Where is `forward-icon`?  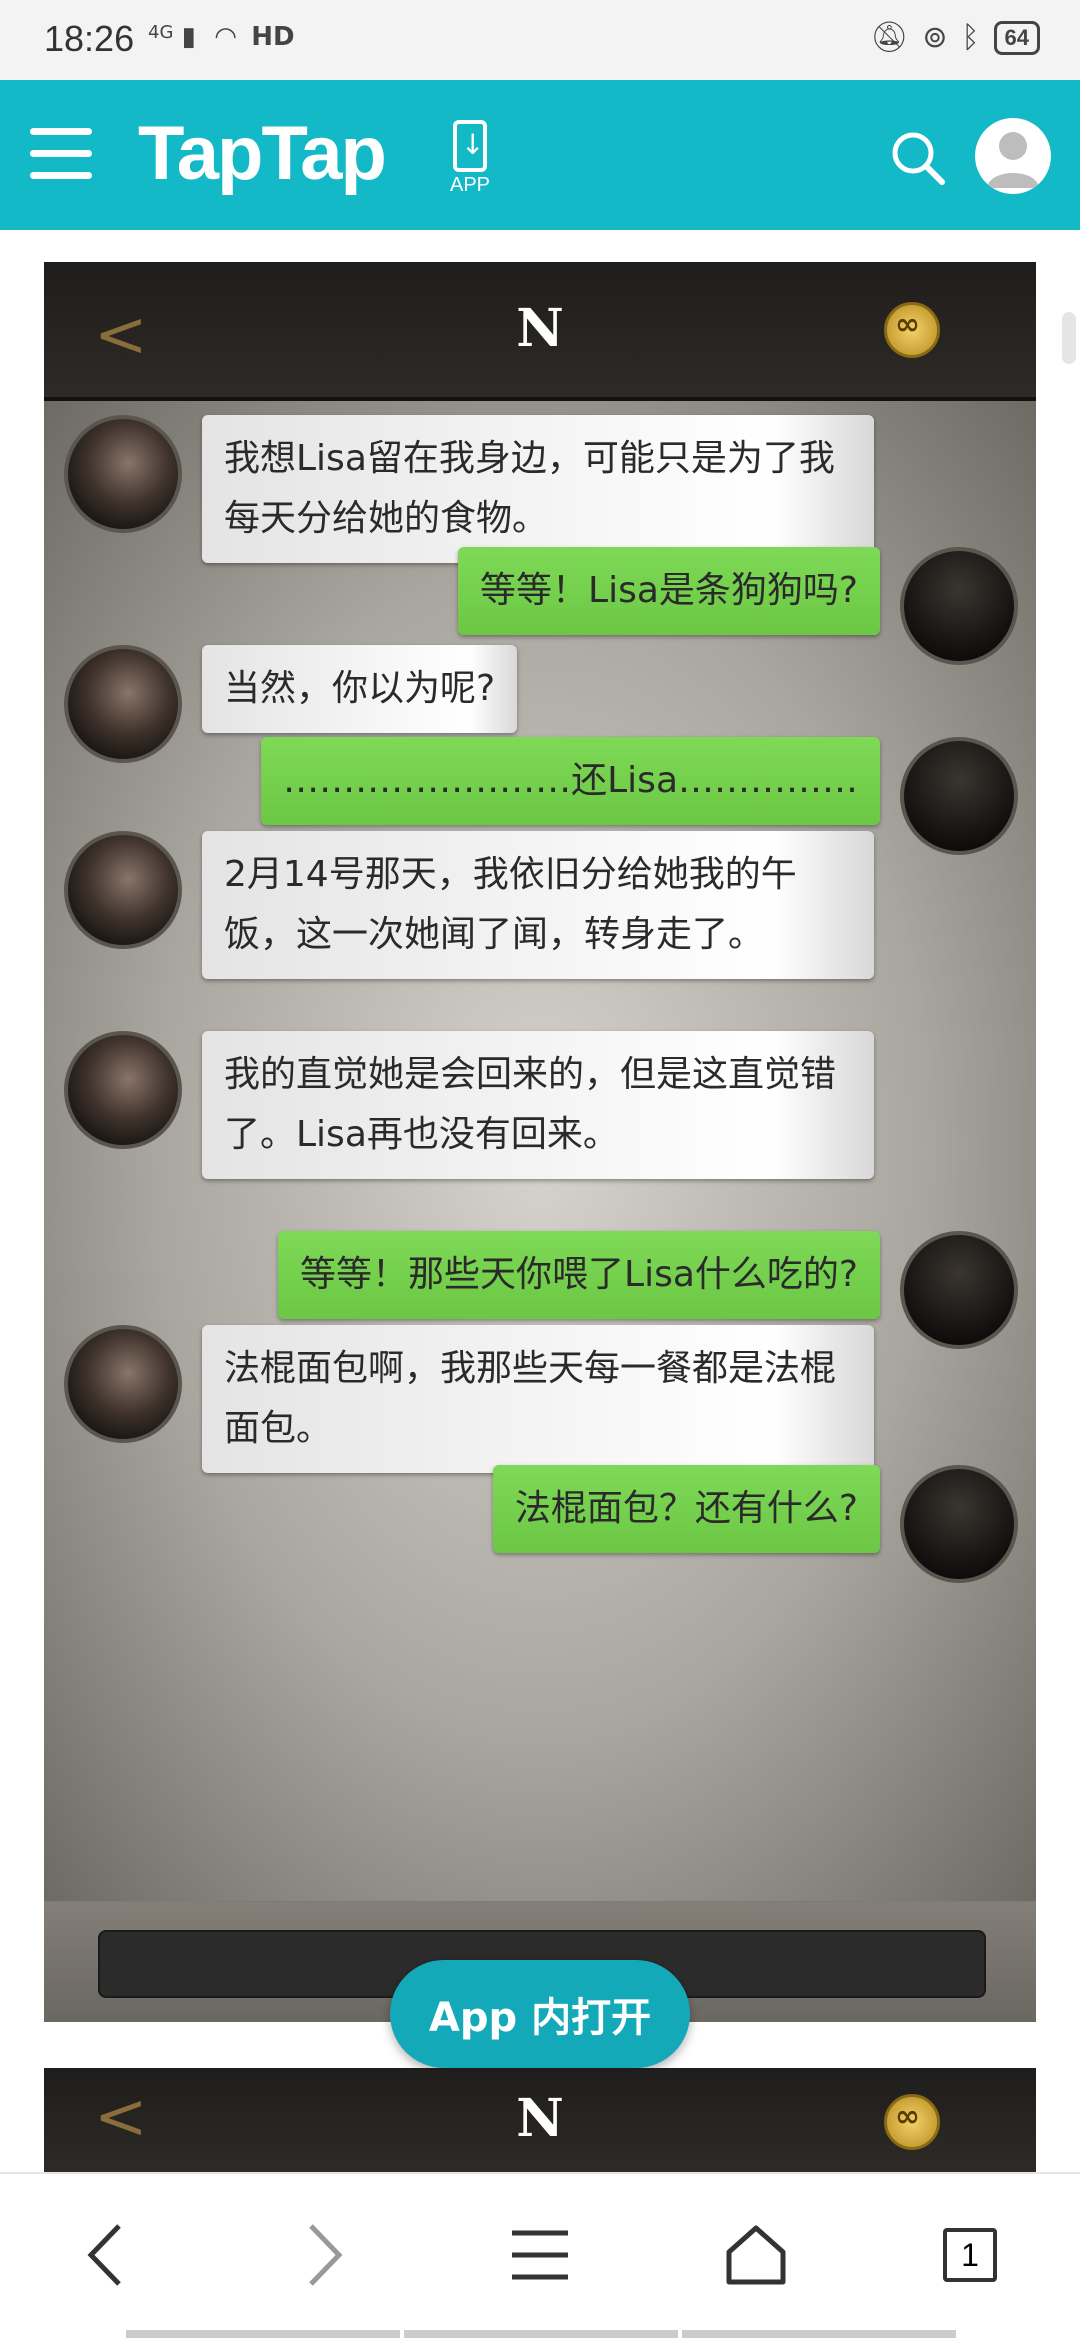
forward-icon is located at coordinates (324, 2255).